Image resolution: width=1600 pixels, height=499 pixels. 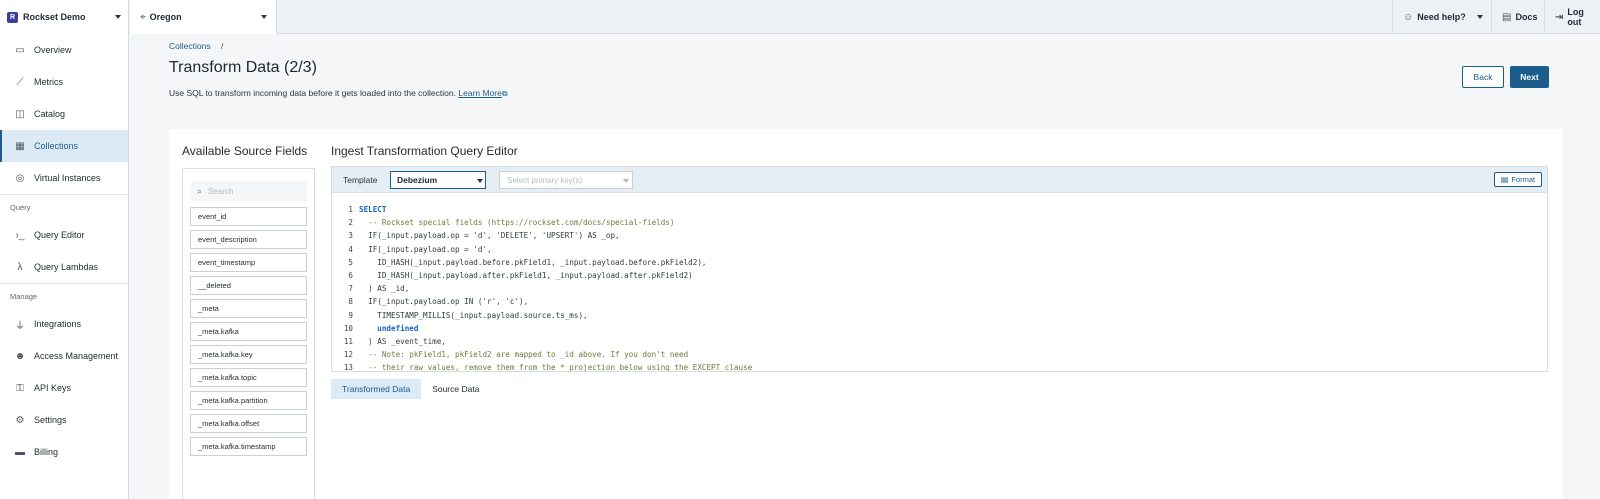 I want to click on source-field: _meta, so click(x=248, y=308).